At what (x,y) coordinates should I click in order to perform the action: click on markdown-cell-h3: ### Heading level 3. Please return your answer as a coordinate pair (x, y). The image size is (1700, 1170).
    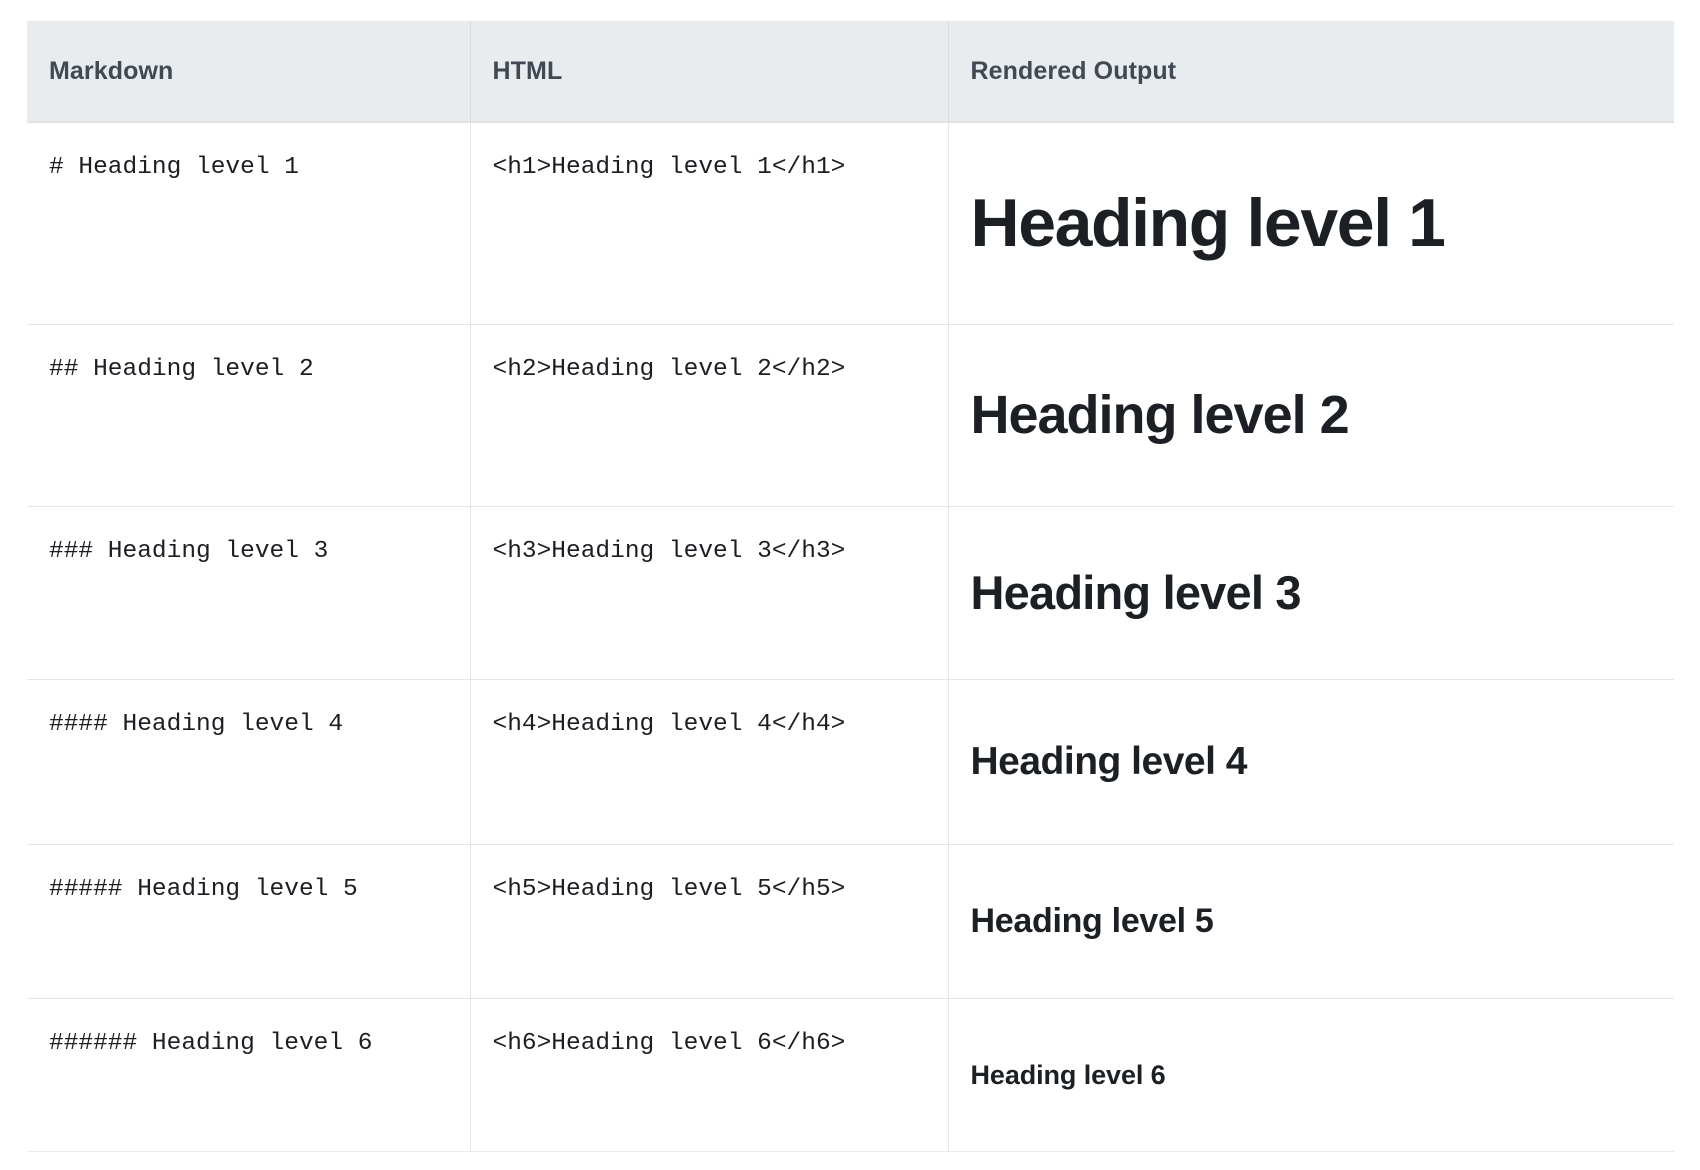
    Looking at the image, I should click on (249, 593).